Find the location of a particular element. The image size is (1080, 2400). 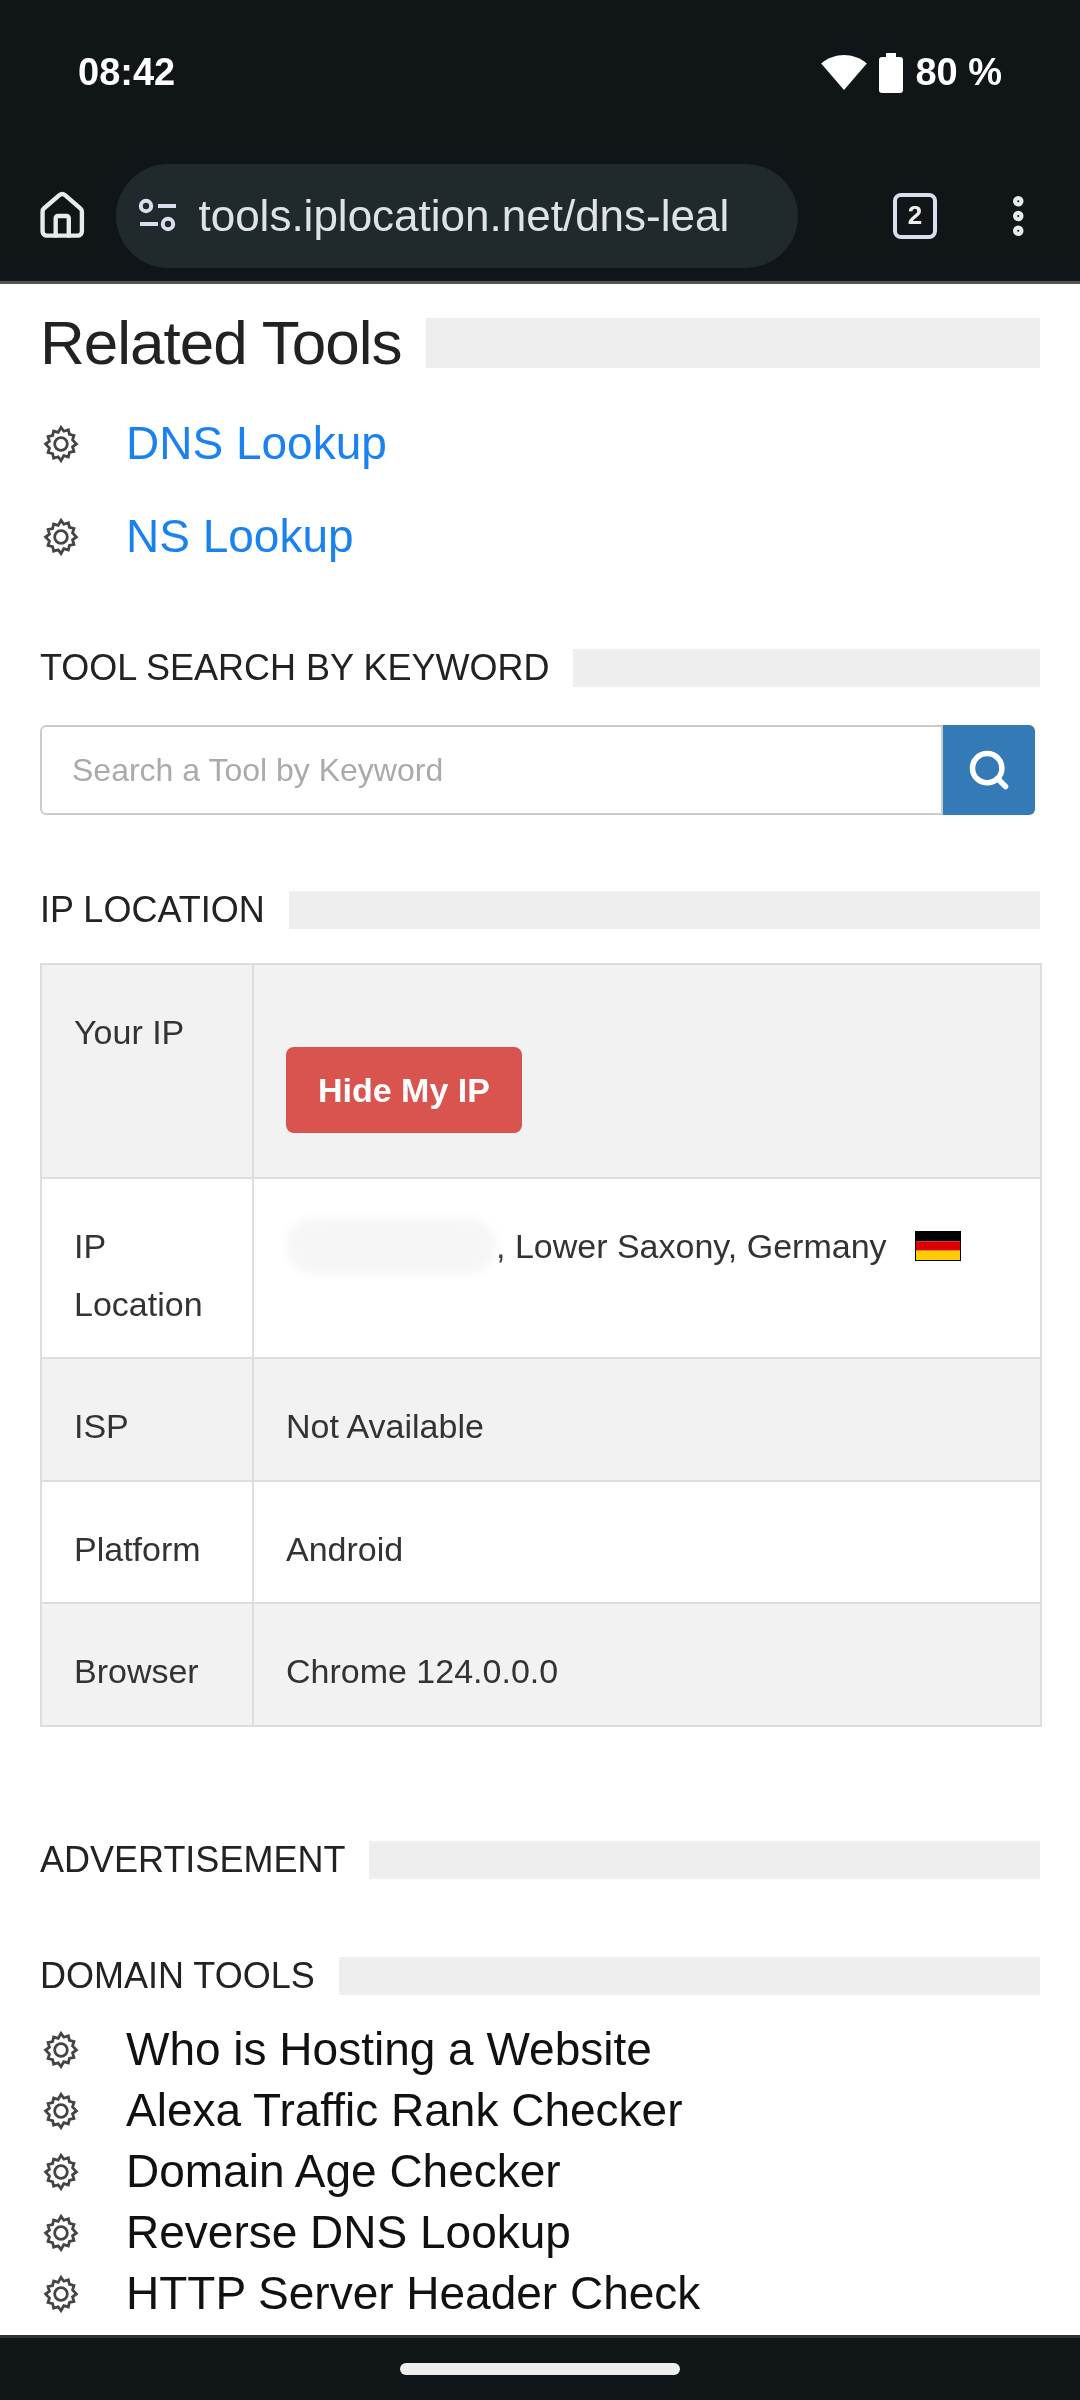

search-button is located at coordinates (989, 770).